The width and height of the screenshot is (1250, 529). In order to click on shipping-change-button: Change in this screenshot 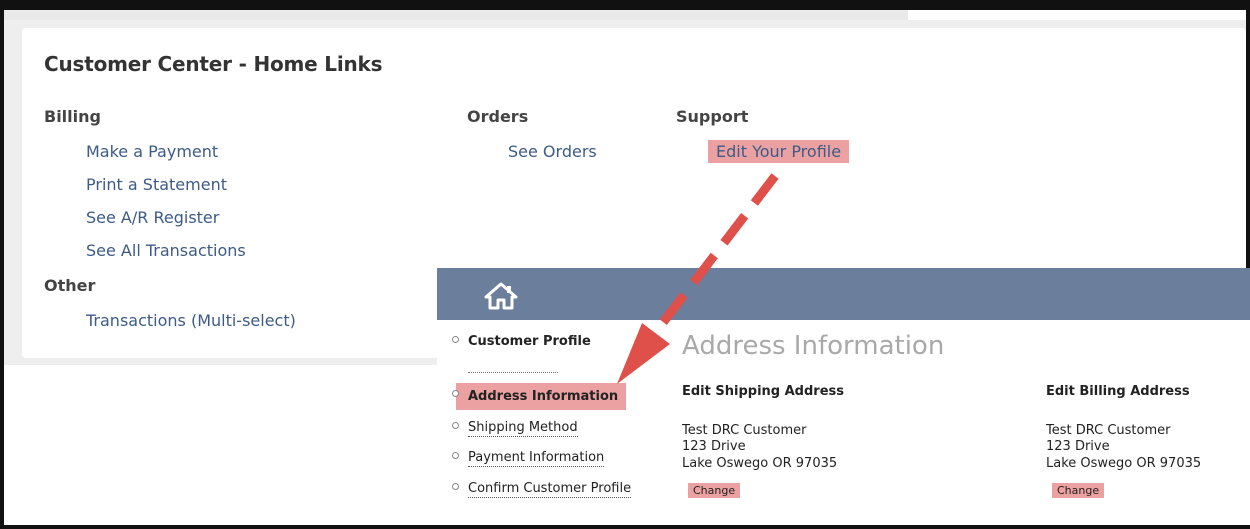, I will do `click(714, 490)`.